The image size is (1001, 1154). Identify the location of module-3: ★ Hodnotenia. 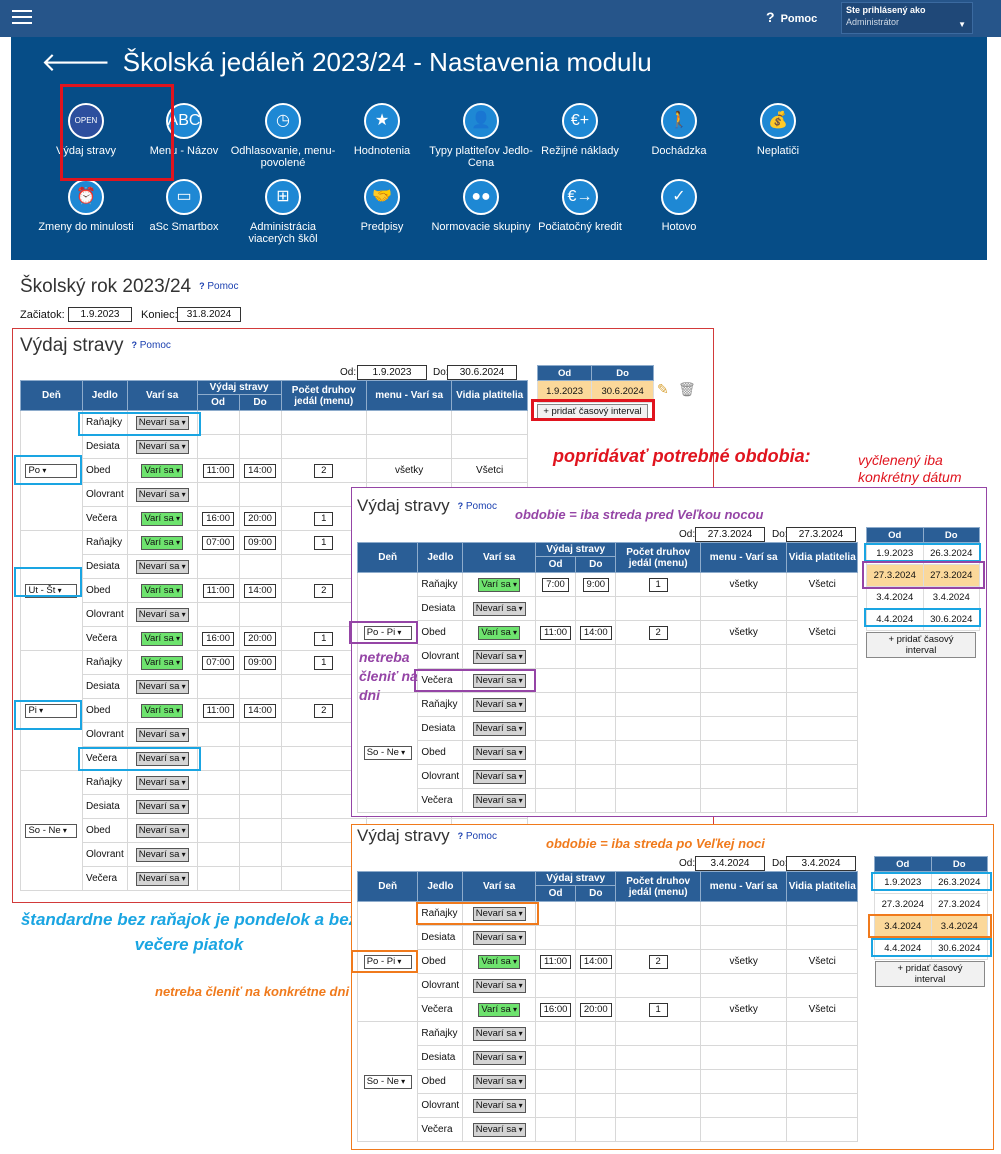
(382, 130).